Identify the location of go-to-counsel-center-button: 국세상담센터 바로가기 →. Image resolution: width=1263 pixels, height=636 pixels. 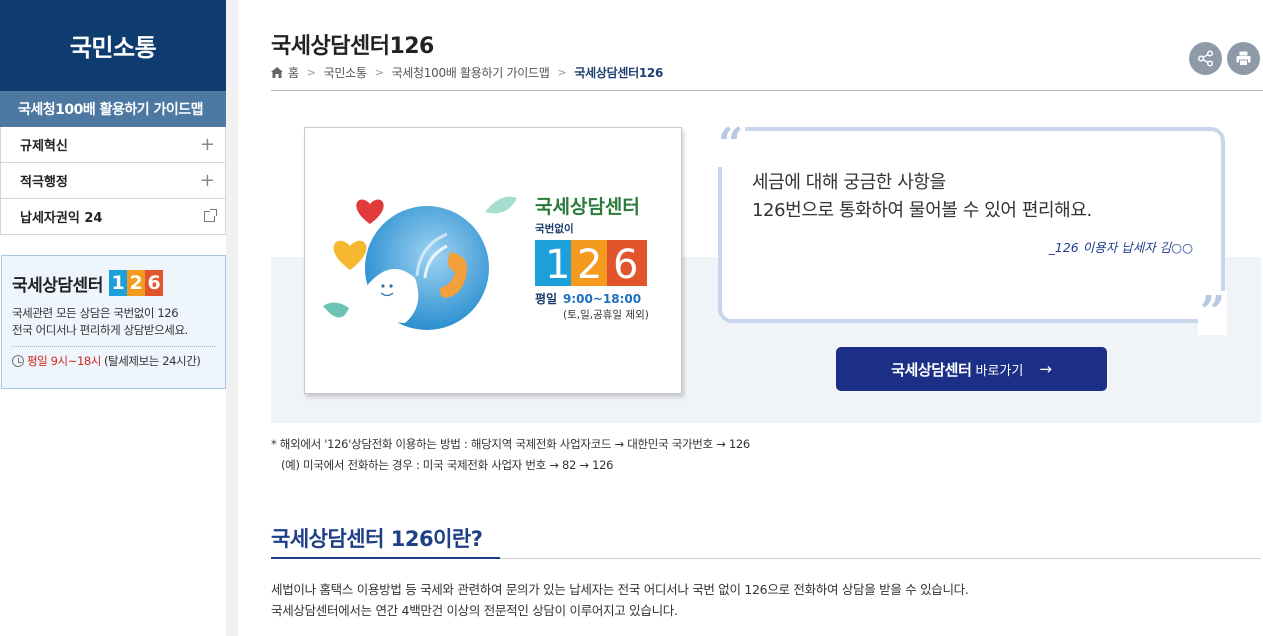
(971, 369).